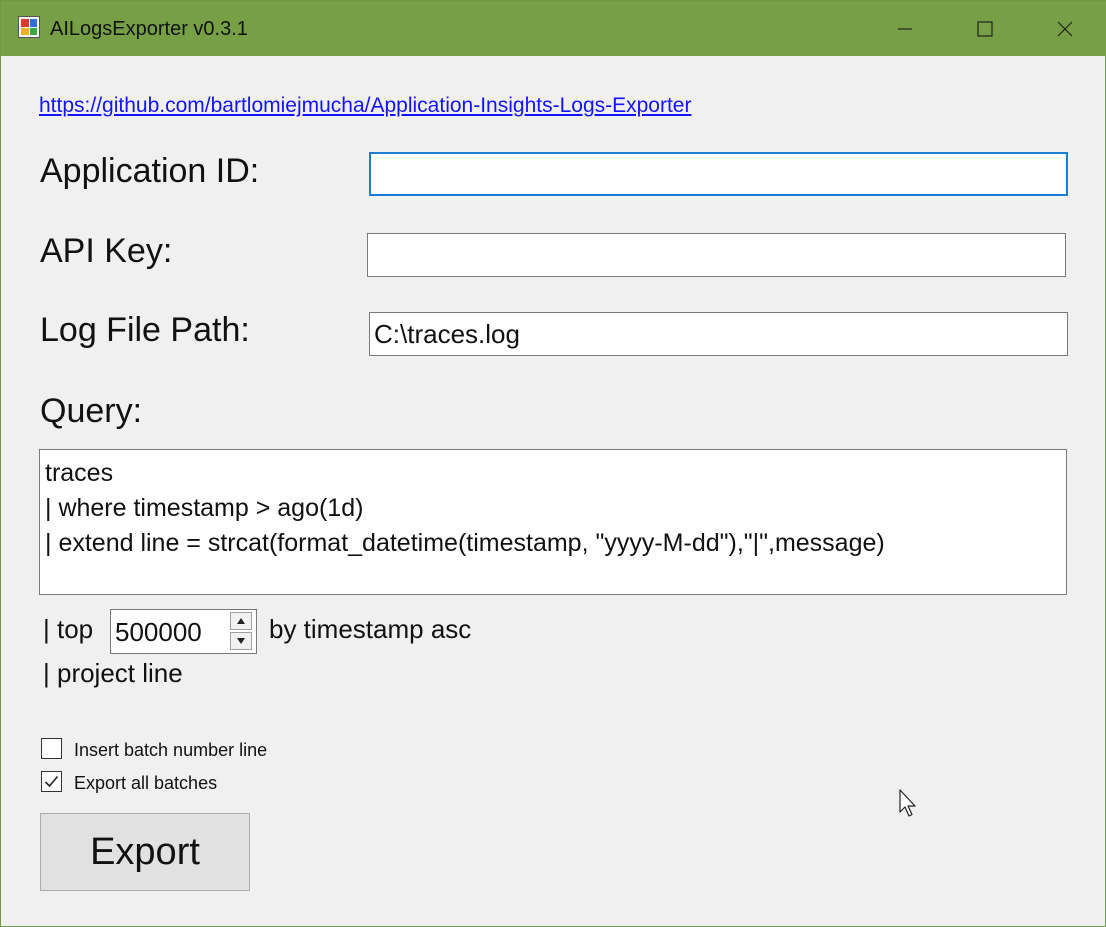 Image resolution: width=1106 pixels, height=927 pixels. I want to click on export-button: Export, so click(145, 852).